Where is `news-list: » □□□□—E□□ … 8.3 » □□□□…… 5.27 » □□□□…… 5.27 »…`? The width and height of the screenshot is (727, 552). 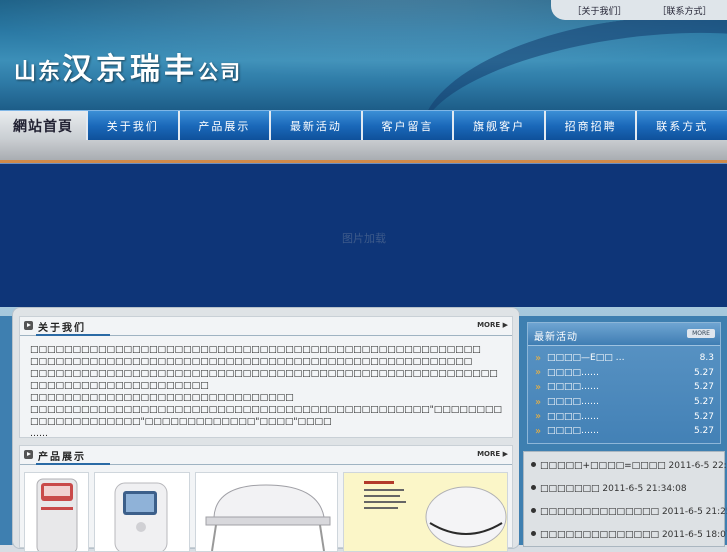
news-list: » □□□□—E□□ … 8.3 » □□□□…… 5.27 » □□□□…… 5.27 »… is located at coordinates (623, 395).